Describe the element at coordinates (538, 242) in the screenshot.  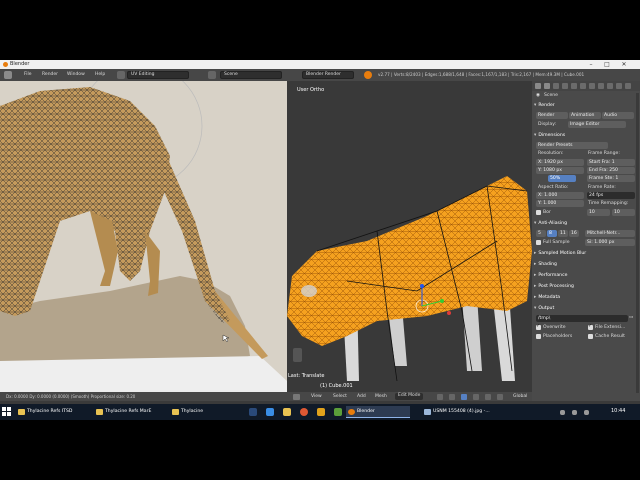
I see `full-sample-checkbox` at that location.